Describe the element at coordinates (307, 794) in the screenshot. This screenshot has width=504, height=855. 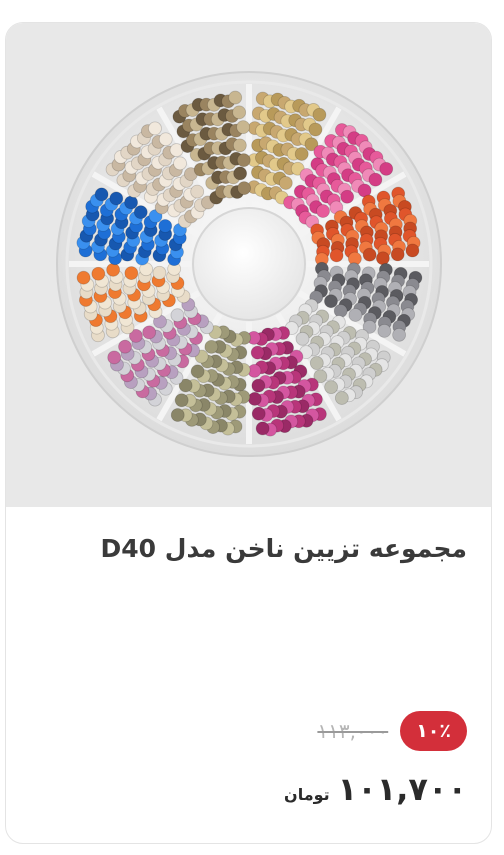
I see `currency-label: تومان` at that location.